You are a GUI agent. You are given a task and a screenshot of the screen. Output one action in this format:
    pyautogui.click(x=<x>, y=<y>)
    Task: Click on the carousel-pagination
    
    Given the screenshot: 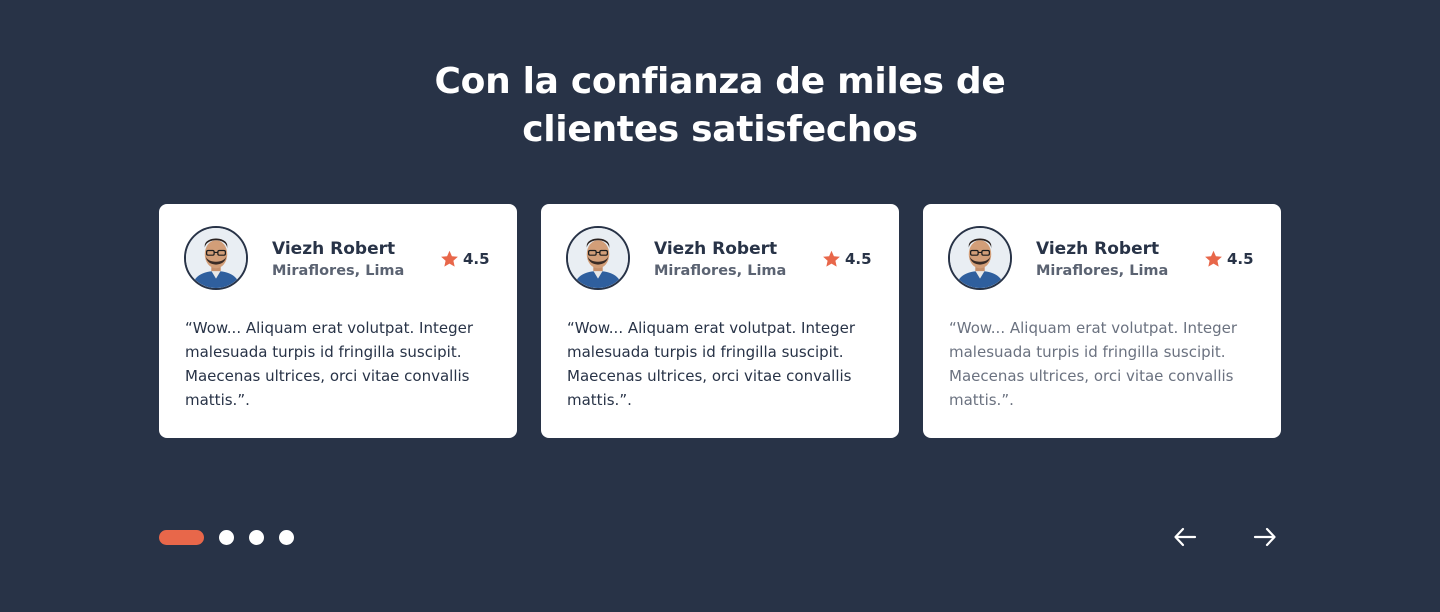 What is the action you would take?
    pyautogui.click(x=226, y=537)
    